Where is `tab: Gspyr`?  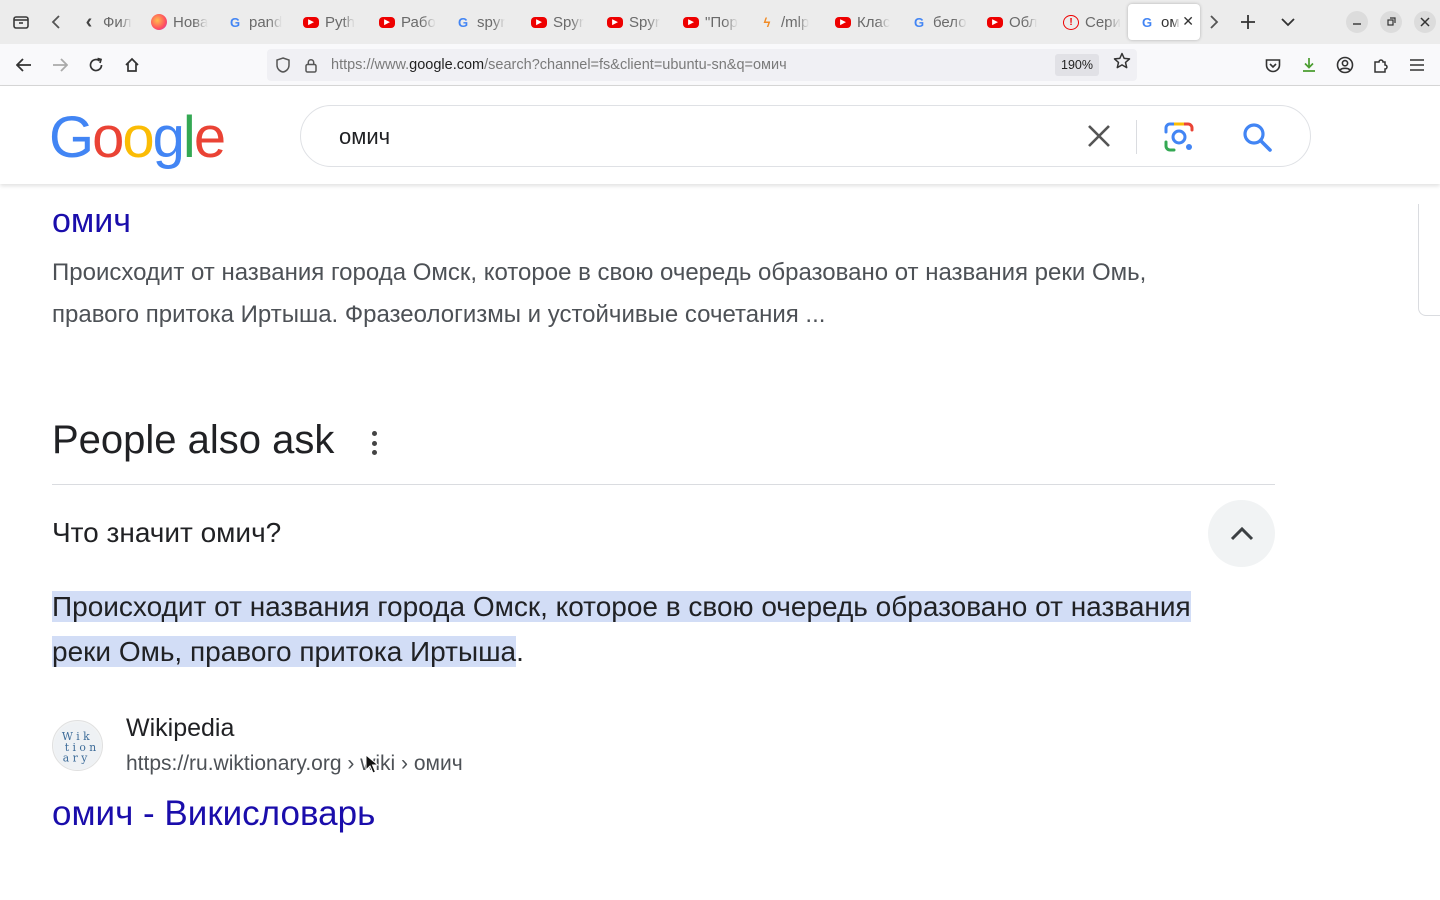 tab: Gspyr is located at coordinates (482, 22).